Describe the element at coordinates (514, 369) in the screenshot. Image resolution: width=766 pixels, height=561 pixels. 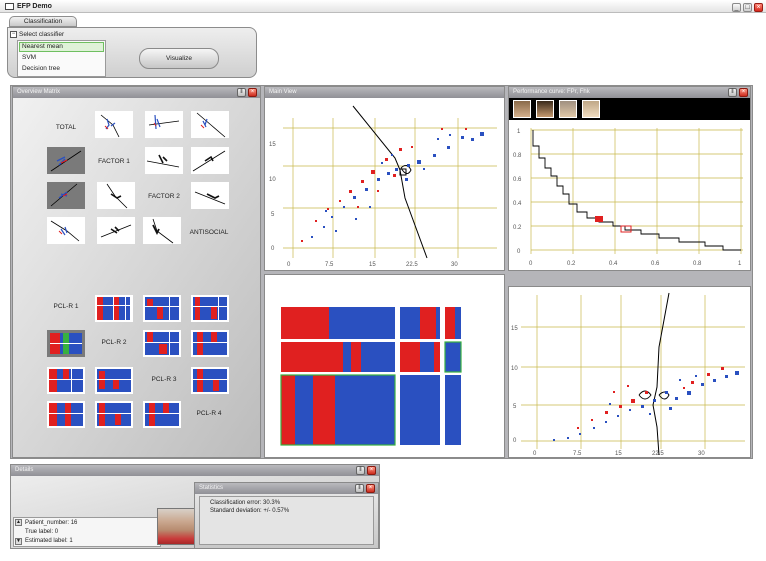
I see `y-tick: 10` at that location.